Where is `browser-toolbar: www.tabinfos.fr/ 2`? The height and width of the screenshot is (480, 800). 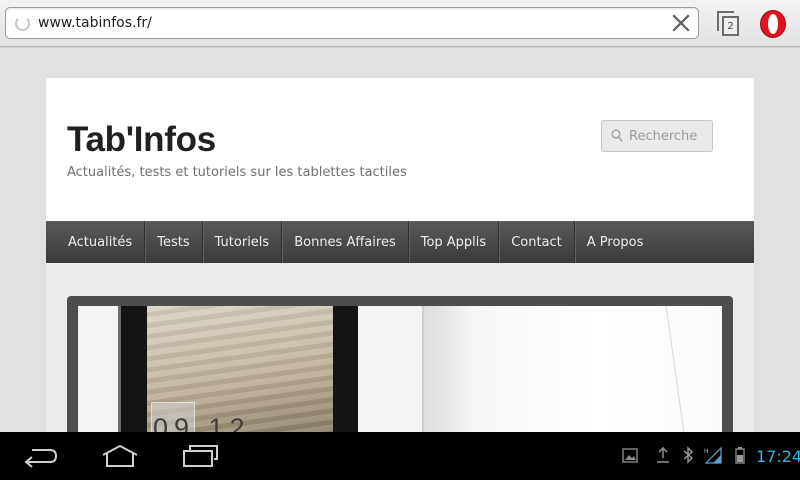
browser-toolbar: www.tabinfos.fr/ 2 is located at coordinates (400, 23).